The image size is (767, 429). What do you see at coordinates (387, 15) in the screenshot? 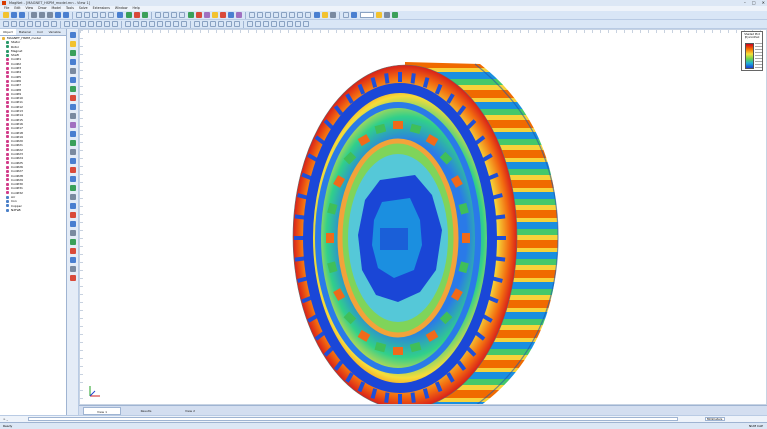
I see `info-icon` at bounding box center [387, 15].